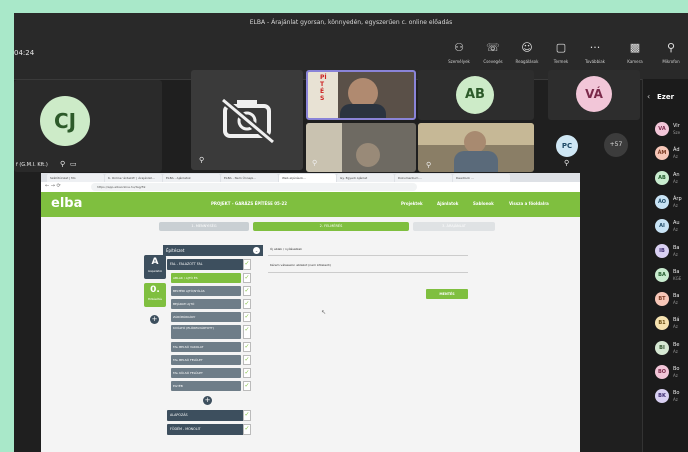 The width and height of the screenshot is (688, 452). I want to click on add-icon: +, so click(154, 319).